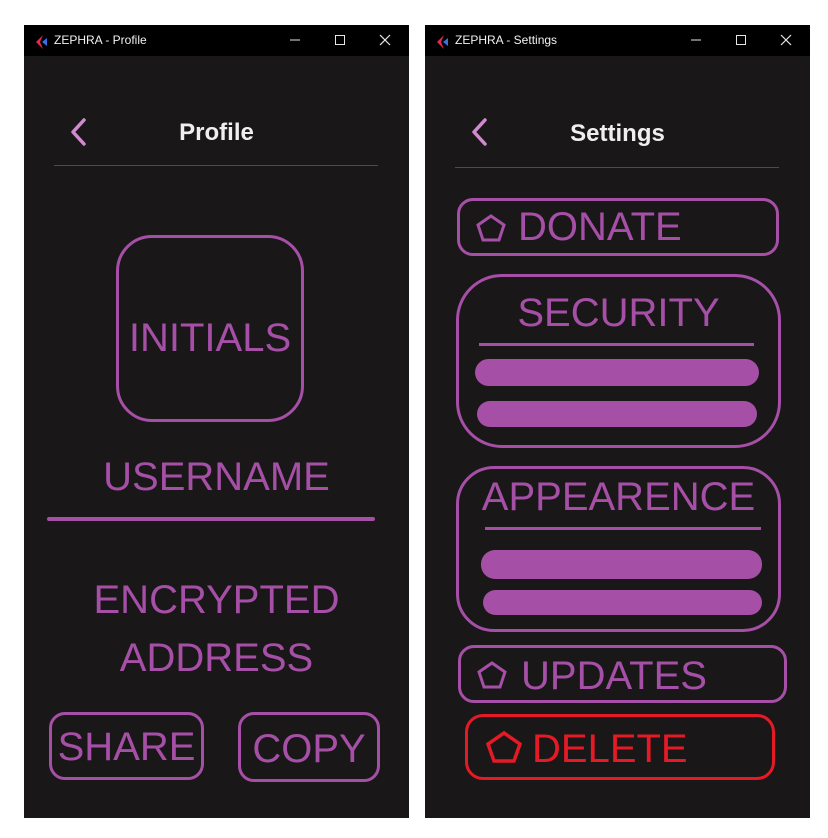  I want to click on title-bar: ZEPHRA - Profile, so click(216, 40).